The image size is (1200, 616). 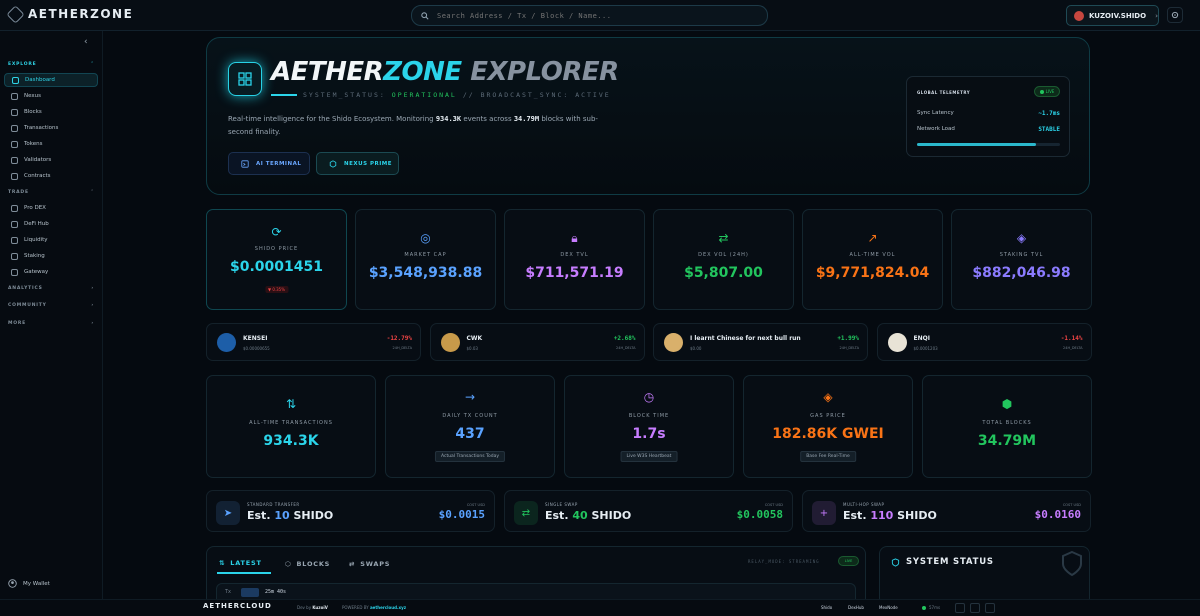 What do you see at coordinates (51, 64) in the screenshot?
I see `section-explore: EXPLORE ˄` at bounding box center [51, 64].